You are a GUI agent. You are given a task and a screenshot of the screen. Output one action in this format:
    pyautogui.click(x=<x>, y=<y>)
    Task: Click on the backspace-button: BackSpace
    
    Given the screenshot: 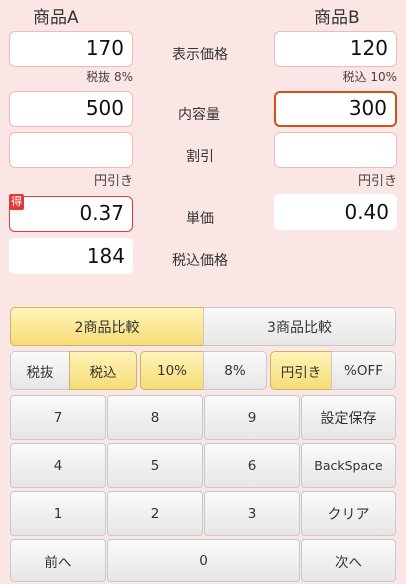 What is the action you would take?
    pyautogui.click(x=348, y=465)
    